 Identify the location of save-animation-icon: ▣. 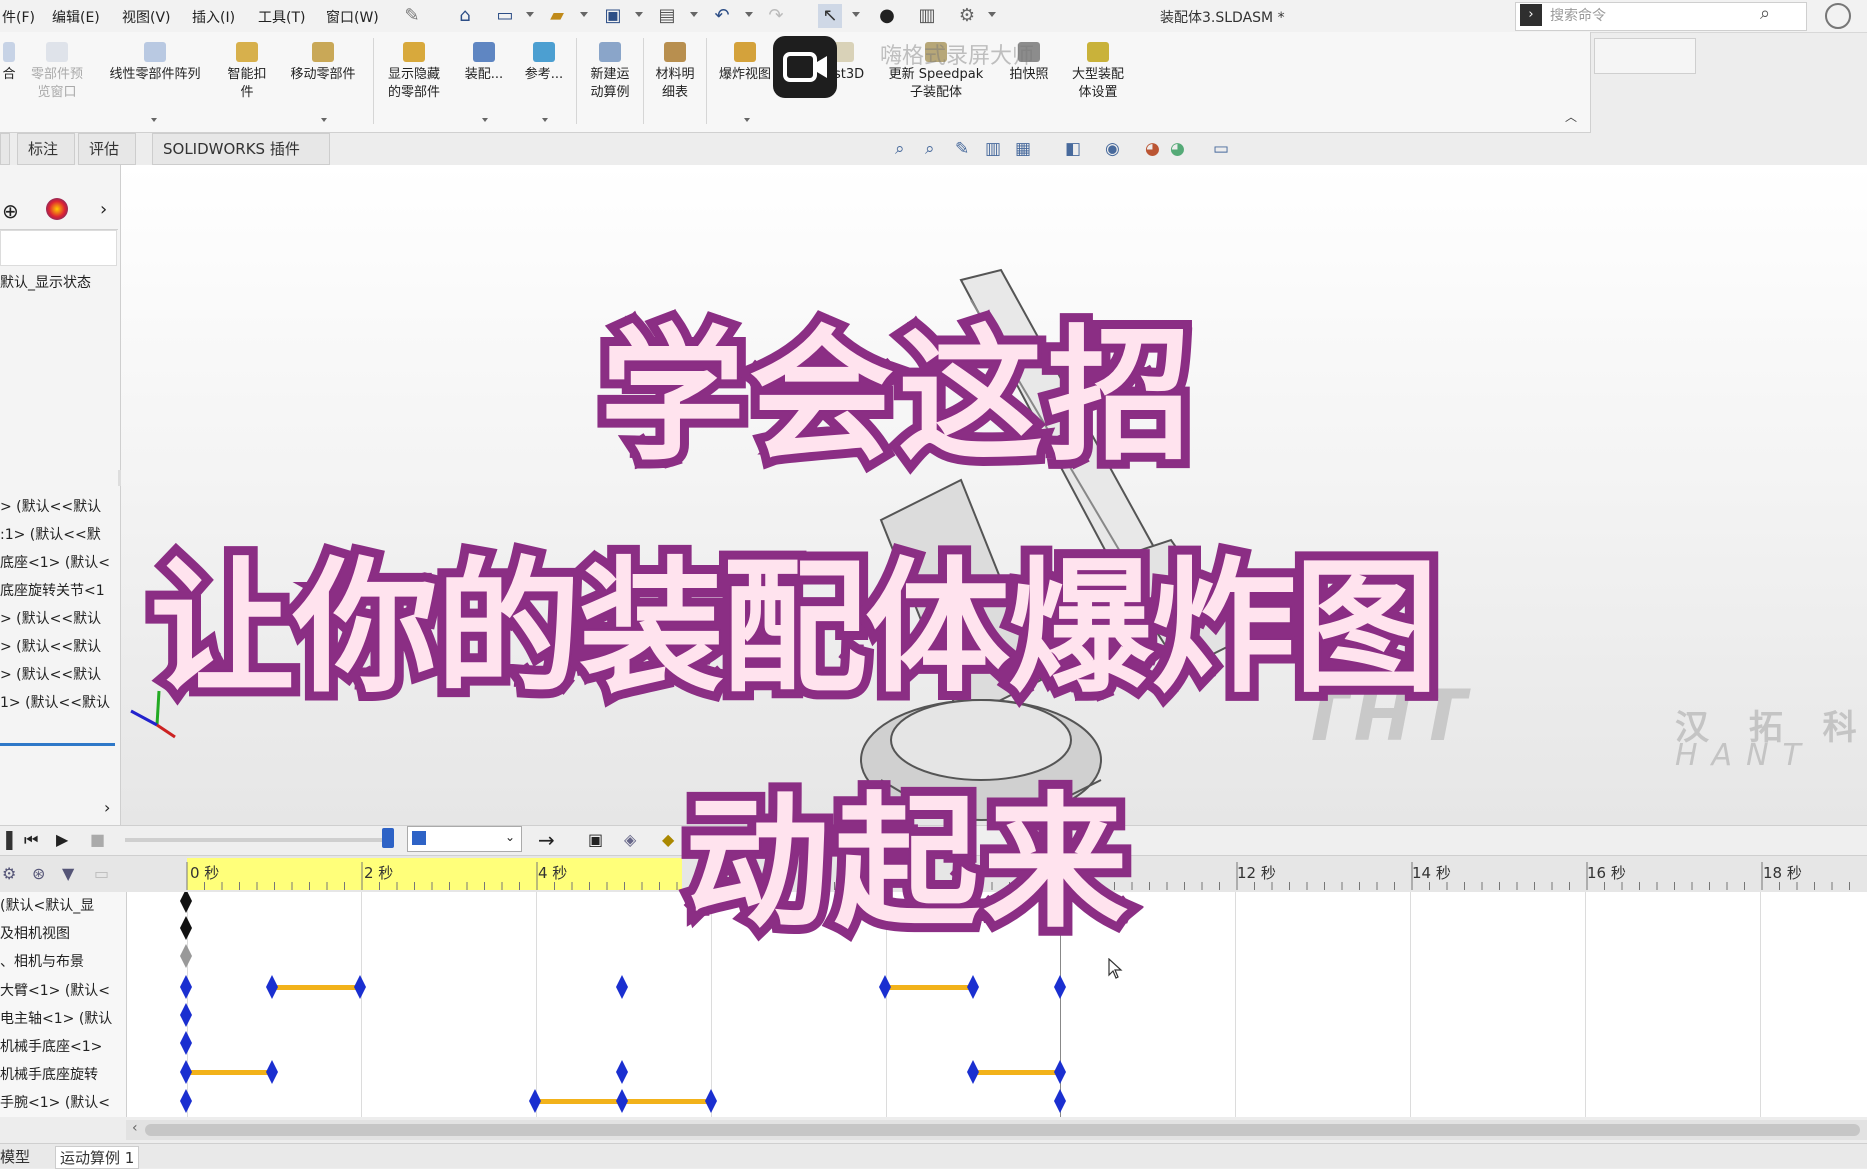
(595, 839).